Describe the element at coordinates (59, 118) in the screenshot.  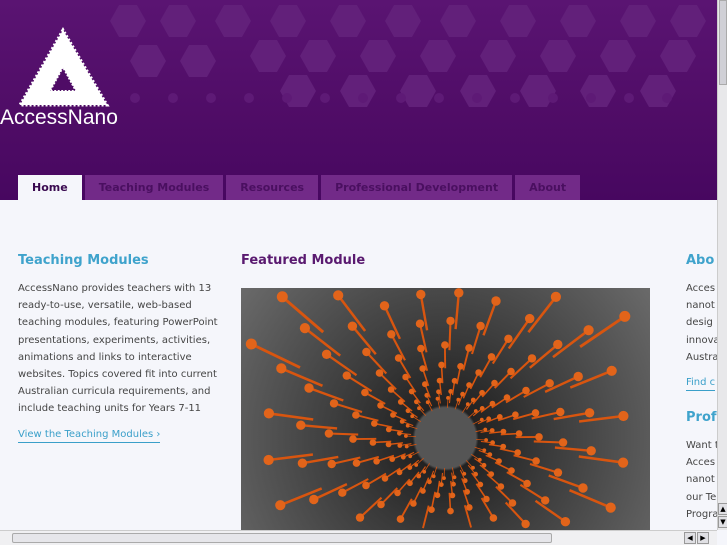
I see `logo-text: AccessNano` at that location.